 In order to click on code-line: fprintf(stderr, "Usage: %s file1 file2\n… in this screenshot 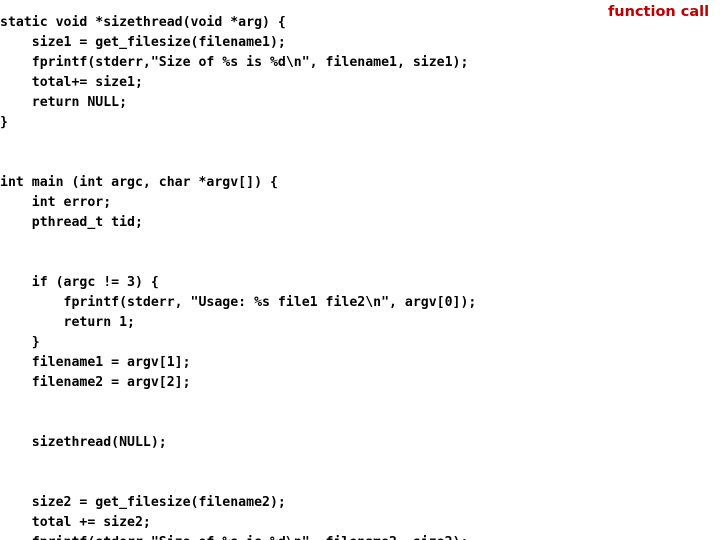, I will do `click(238, 303)`.